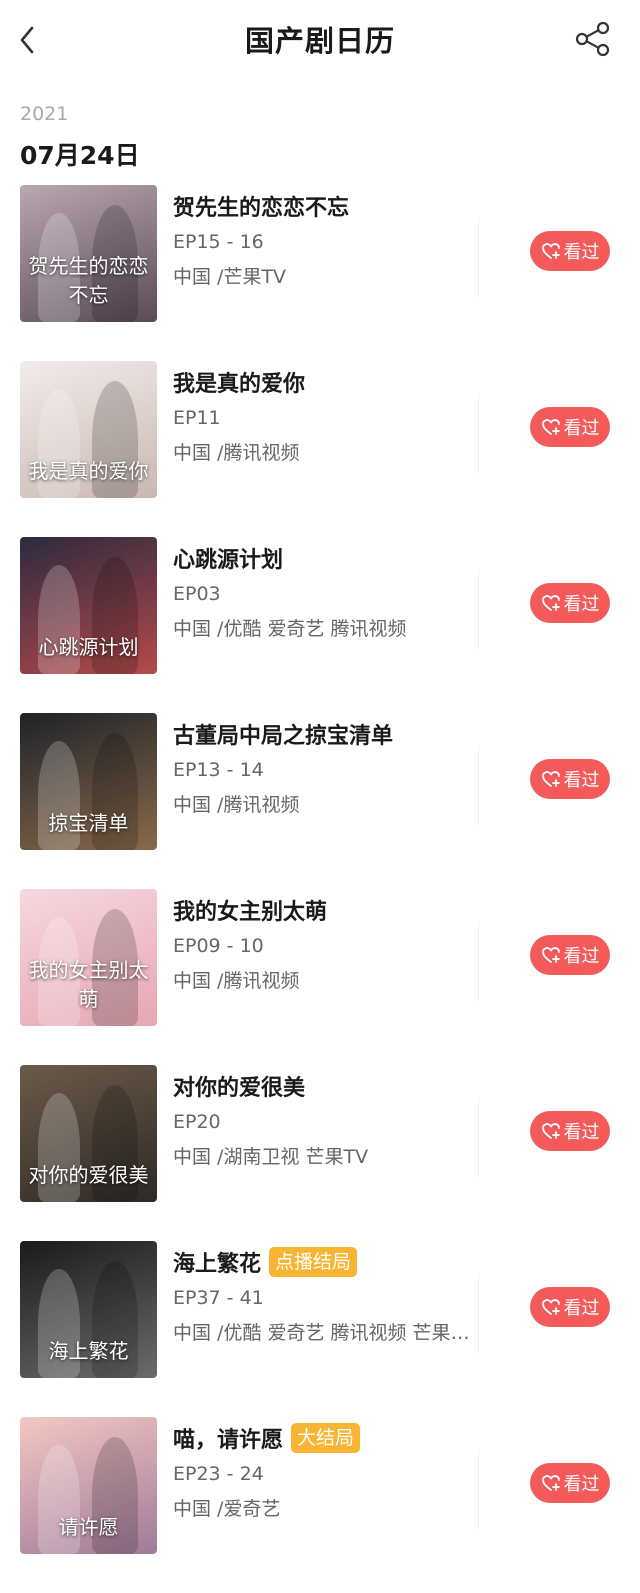 This screenshot has width=640, height=1593. I want to click on list-item: 贺先生的恋恋不忘 贺先生的恋恋不忘 EP15 - 16 中国 /芒果TV 看过, so click(320, 266).